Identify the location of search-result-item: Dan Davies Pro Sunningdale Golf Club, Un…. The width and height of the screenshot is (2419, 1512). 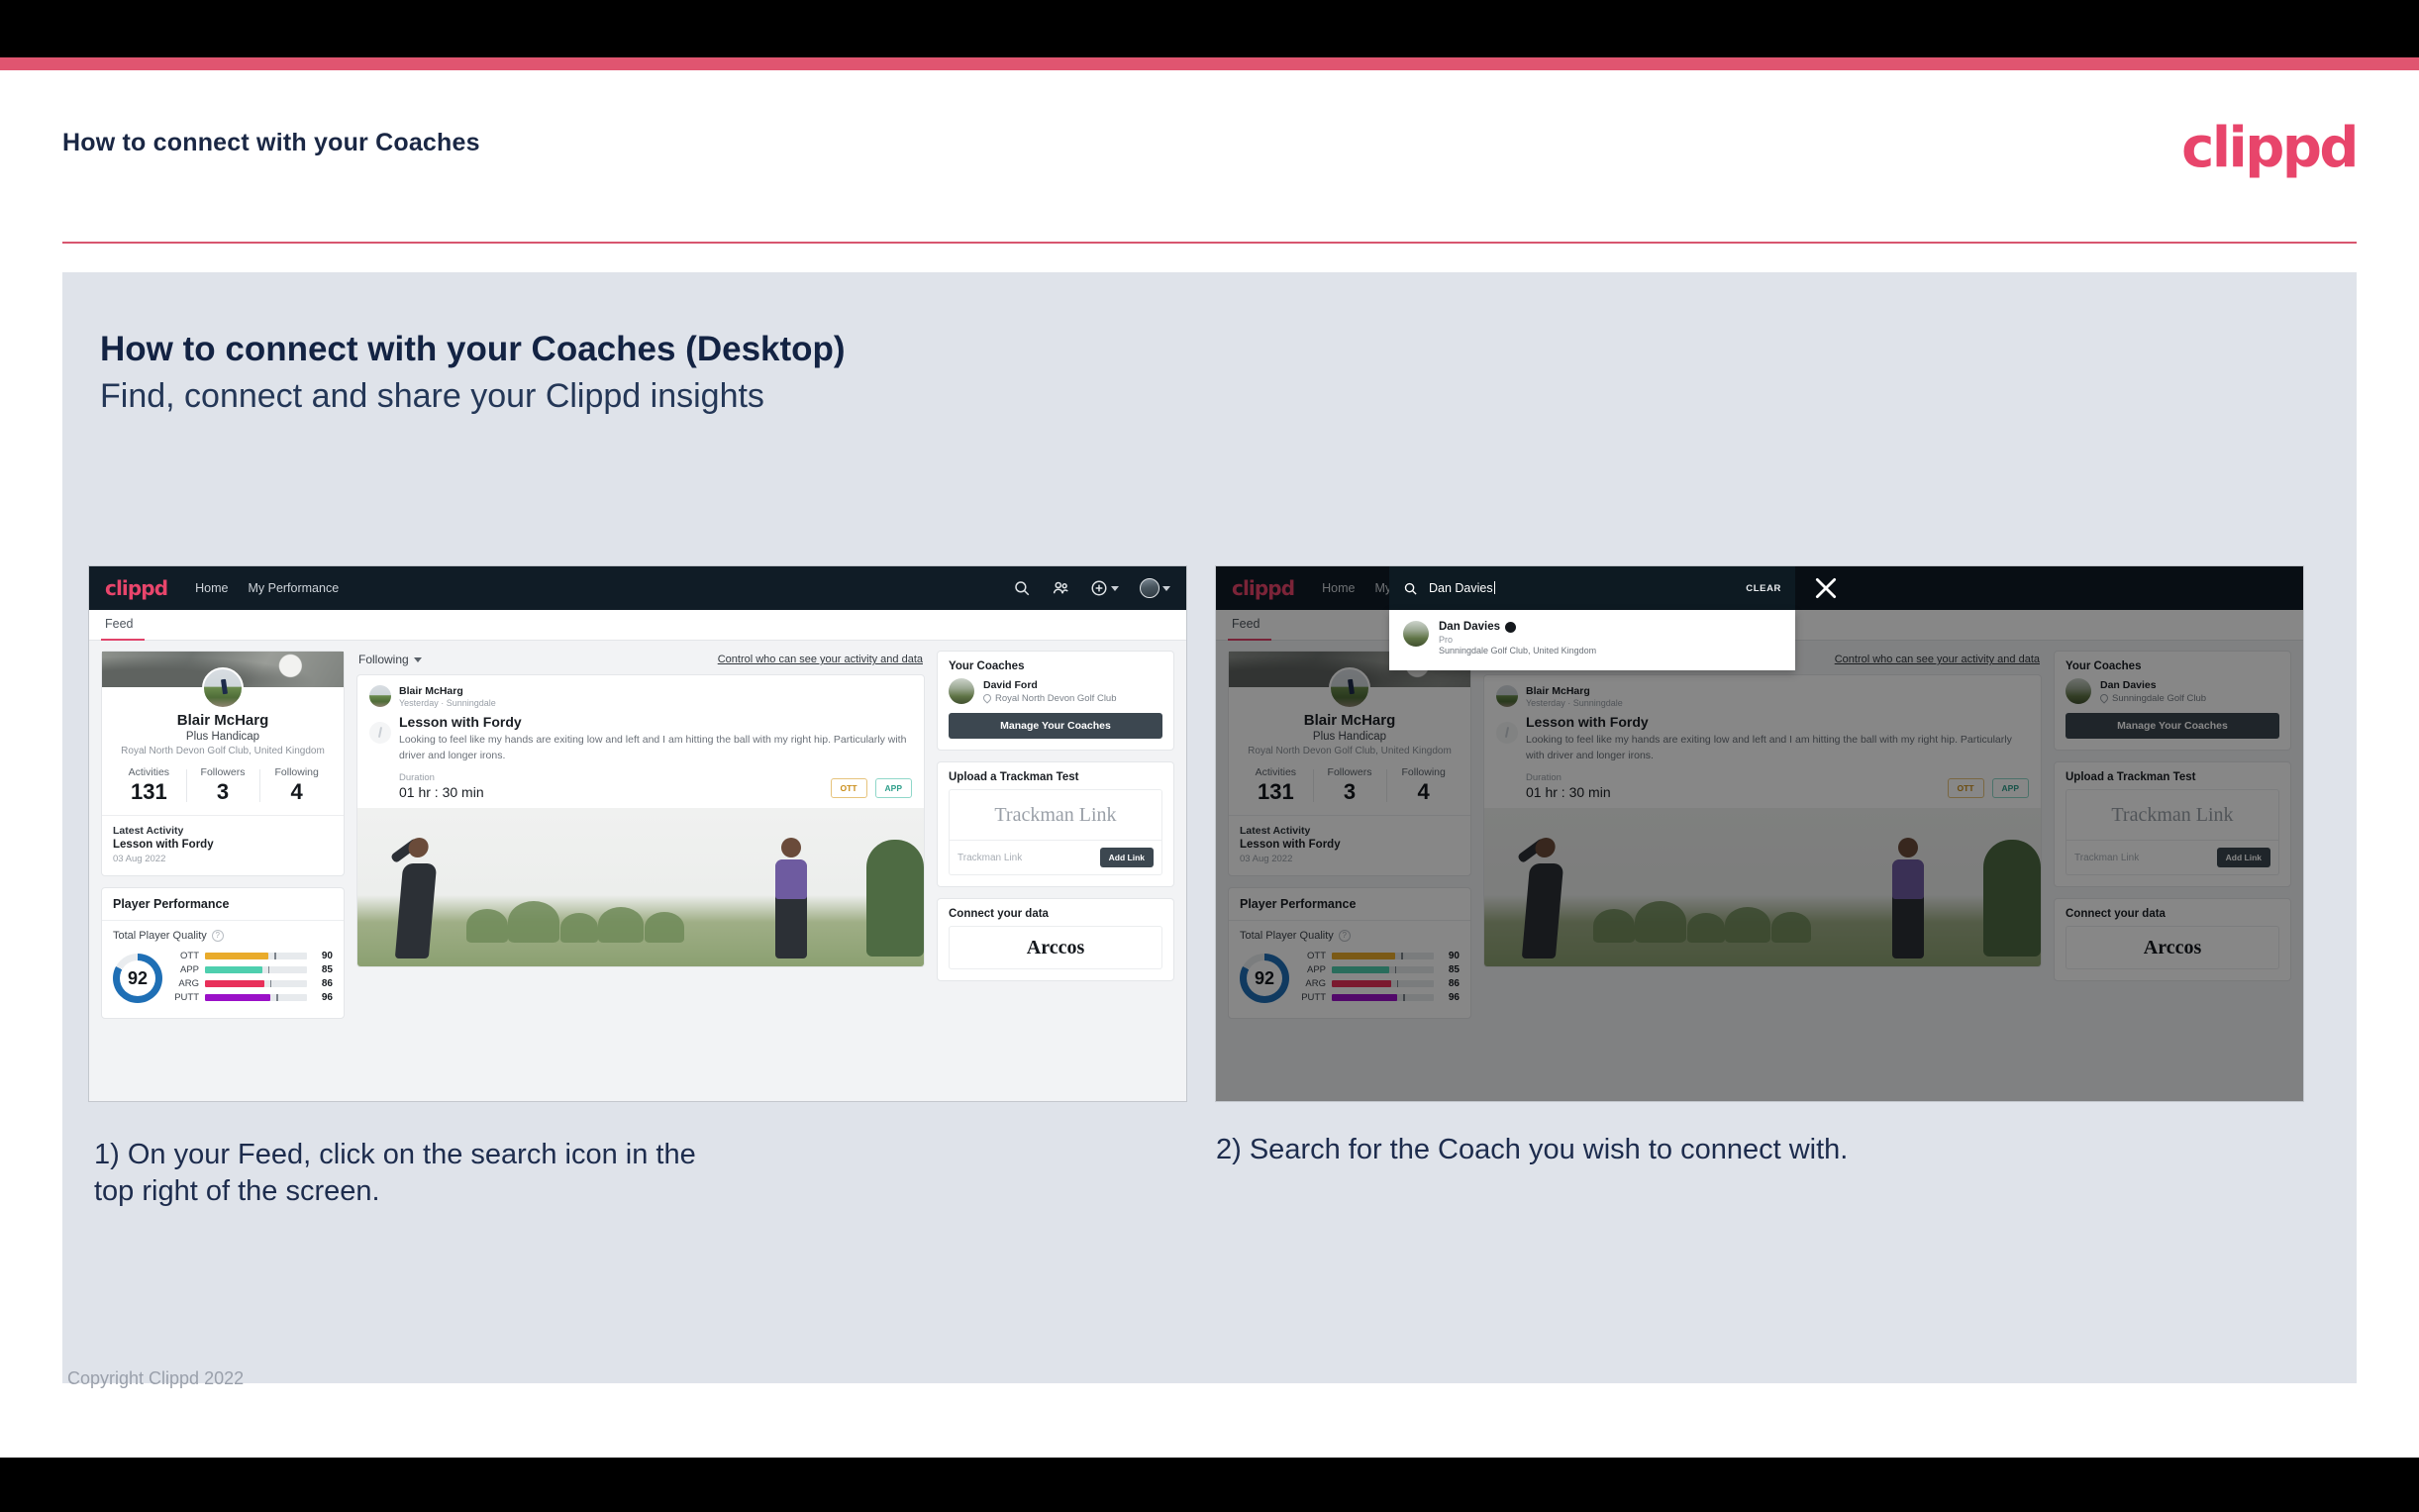
(1592, 641).